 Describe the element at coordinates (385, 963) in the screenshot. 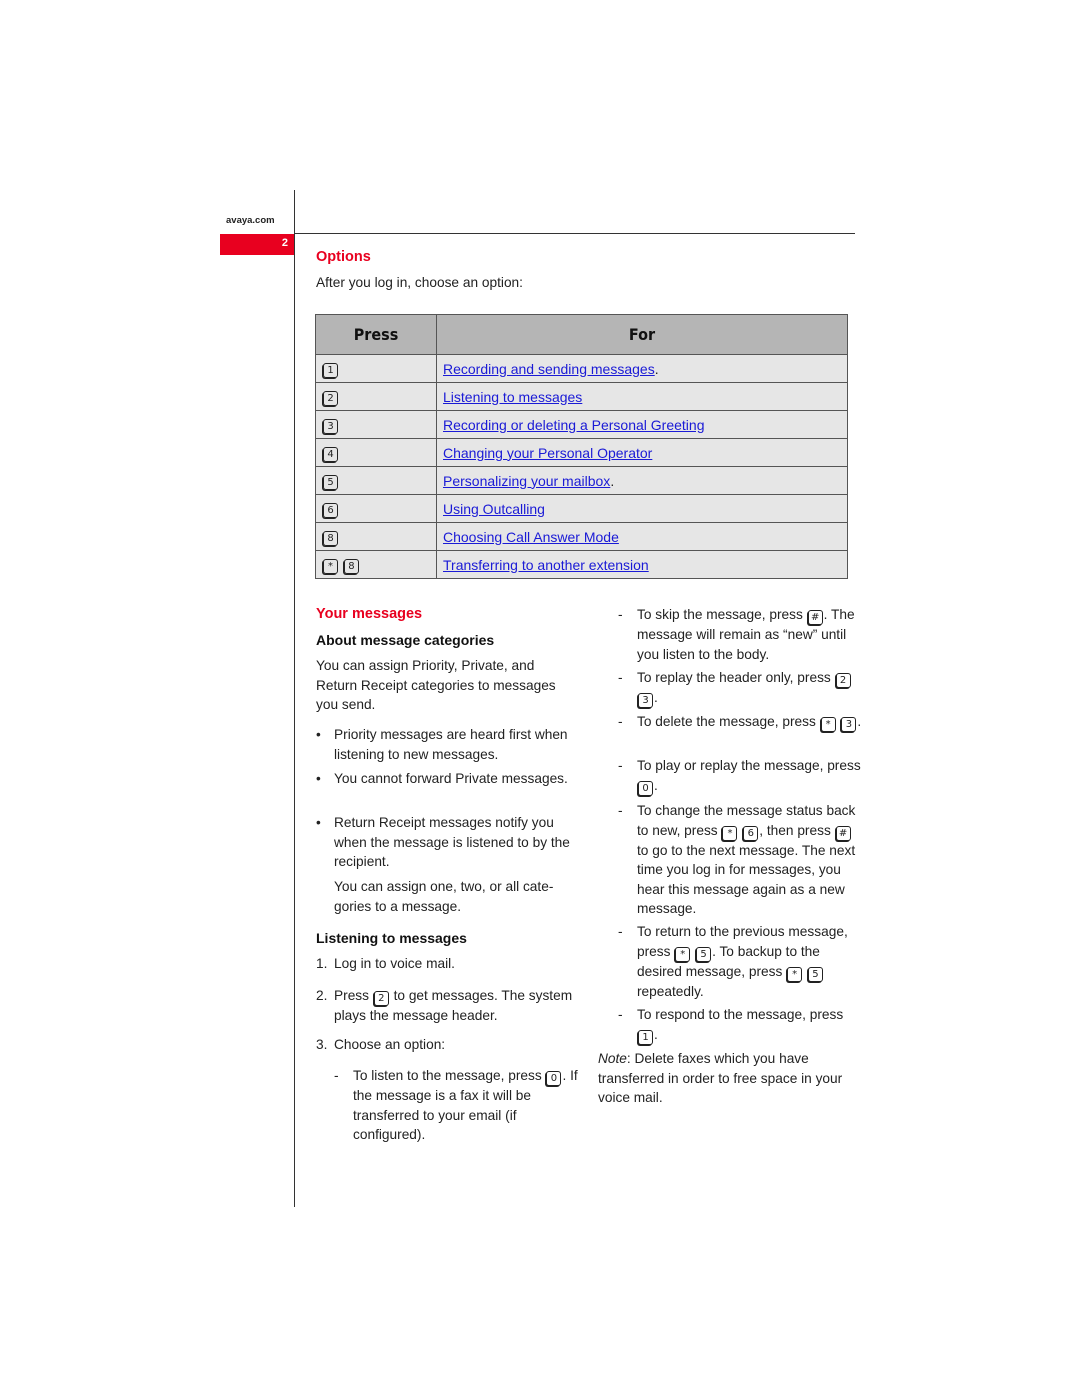

I see `step-item: 1. Log in to voice mail.` at that location.